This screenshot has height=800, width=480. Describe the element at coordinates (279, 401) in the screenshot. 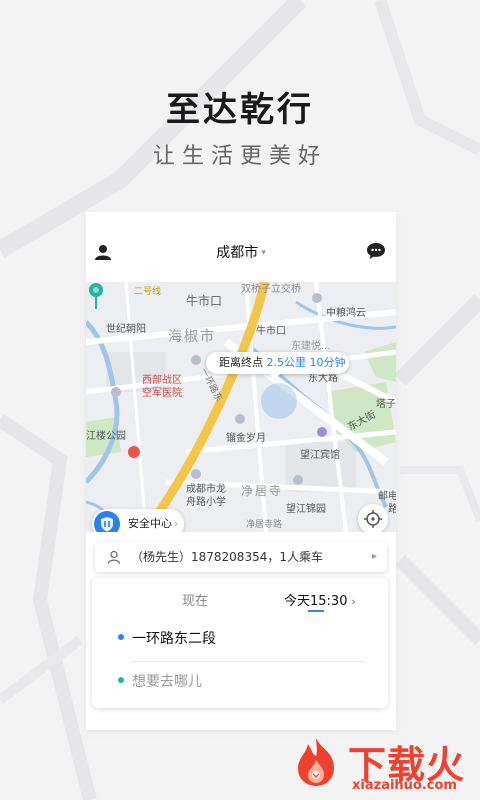

I see `pickup-radius` at that location.